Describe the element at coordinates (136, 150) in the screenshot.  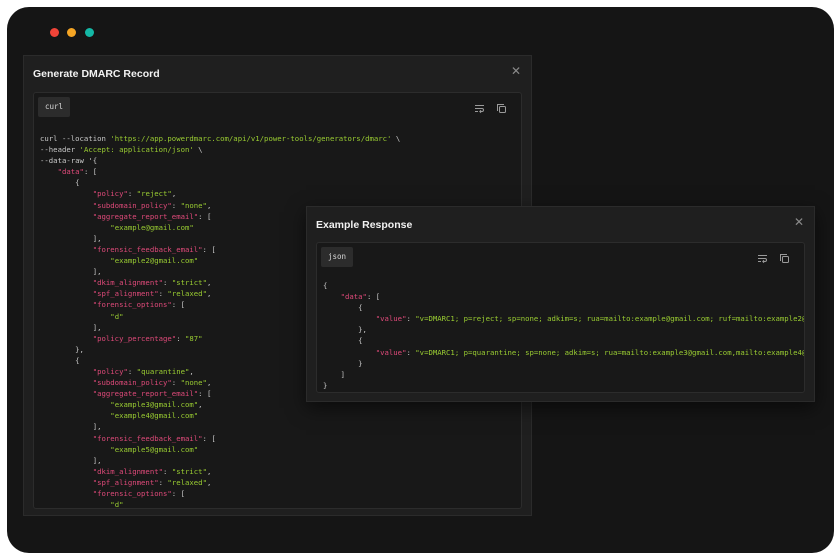
I see `code-string: 'Accept: application/json'` at that location.